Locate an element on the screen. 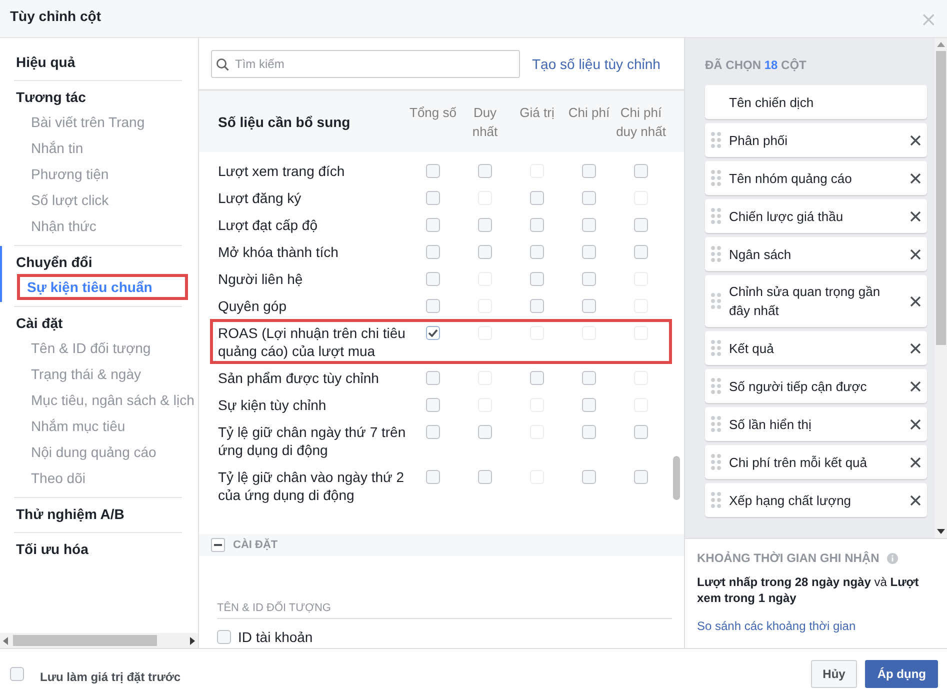 Image resolution: width=947 pixels, height=698 pixels. selected-column-card: Tên nhóm quảng cáo is located at coordinates (816, 178).